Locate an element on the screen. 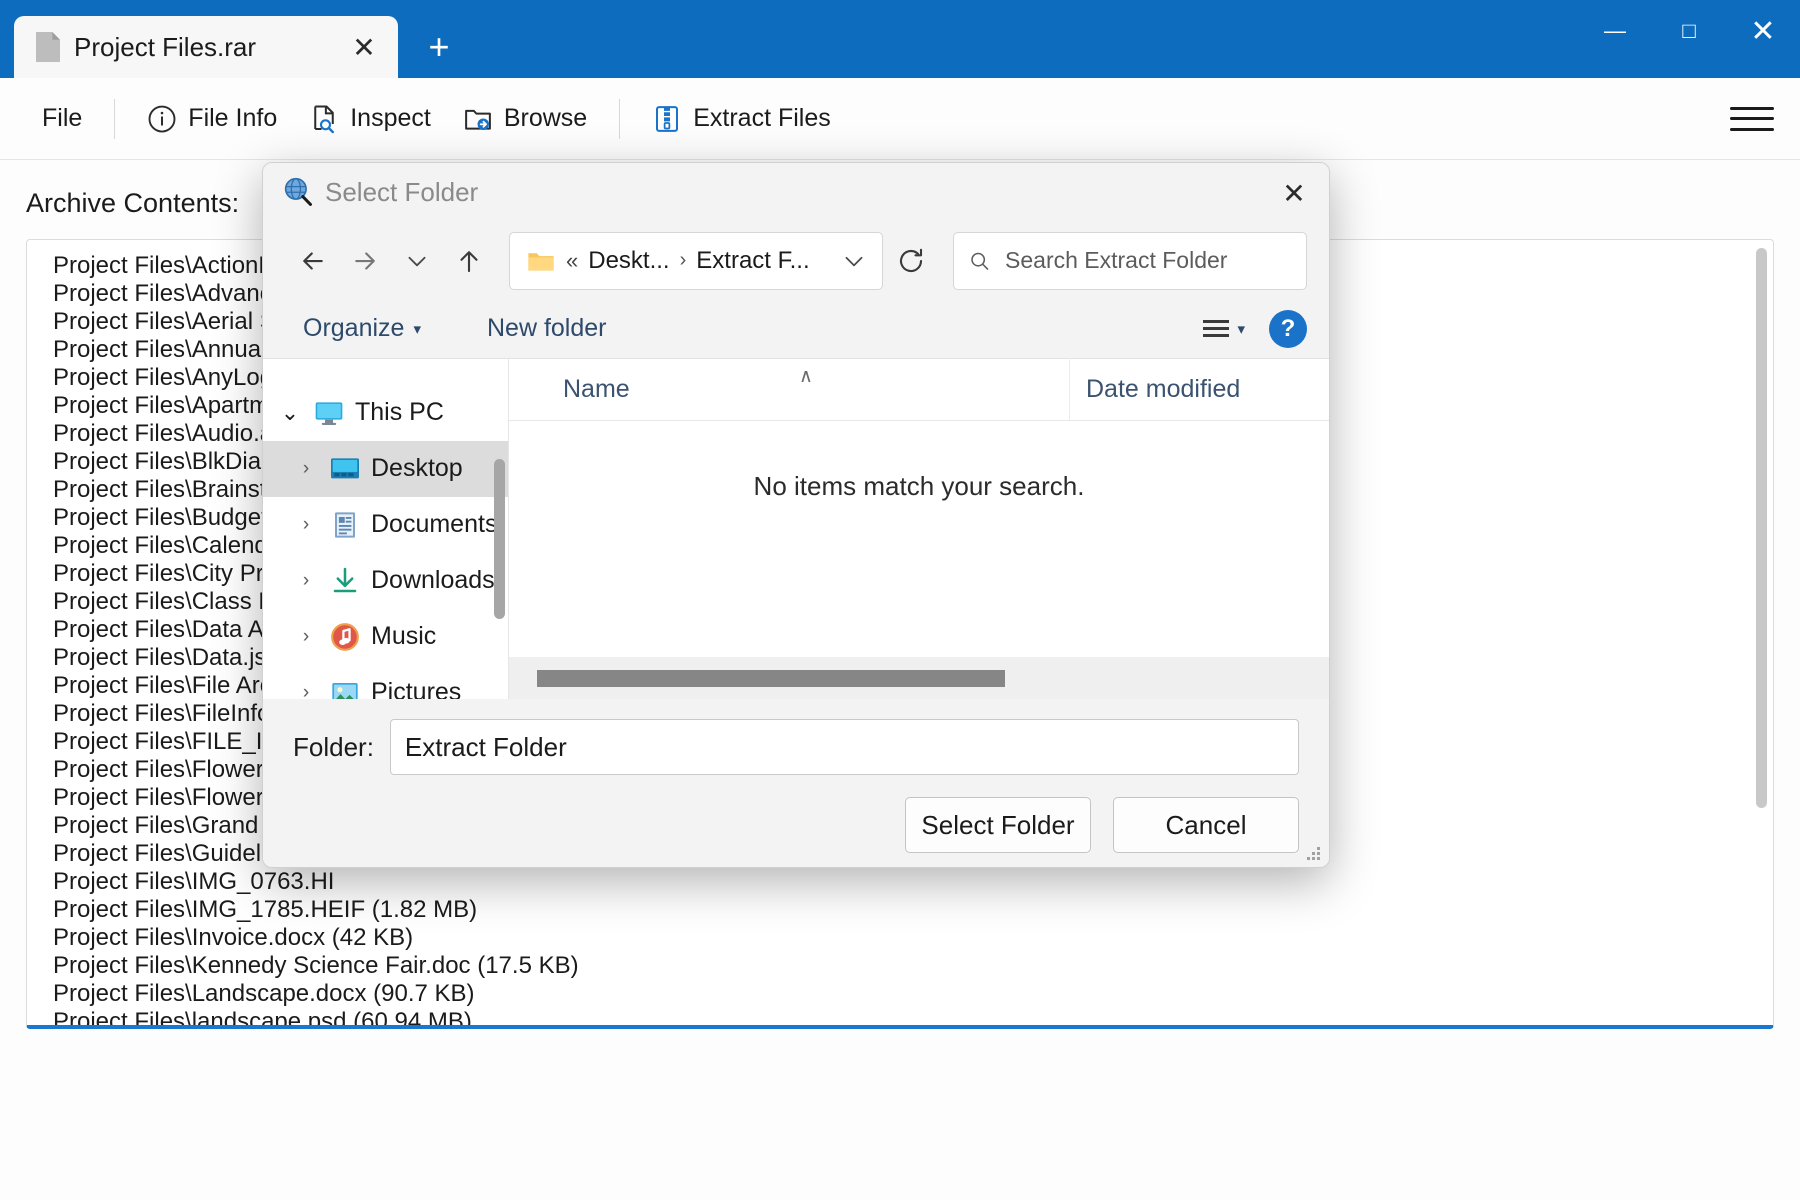 Image resolution: width=1800 pixels, height=1200 pixels. sidebar-item-pictures: › Pictures is located at coordinates (385, 682).